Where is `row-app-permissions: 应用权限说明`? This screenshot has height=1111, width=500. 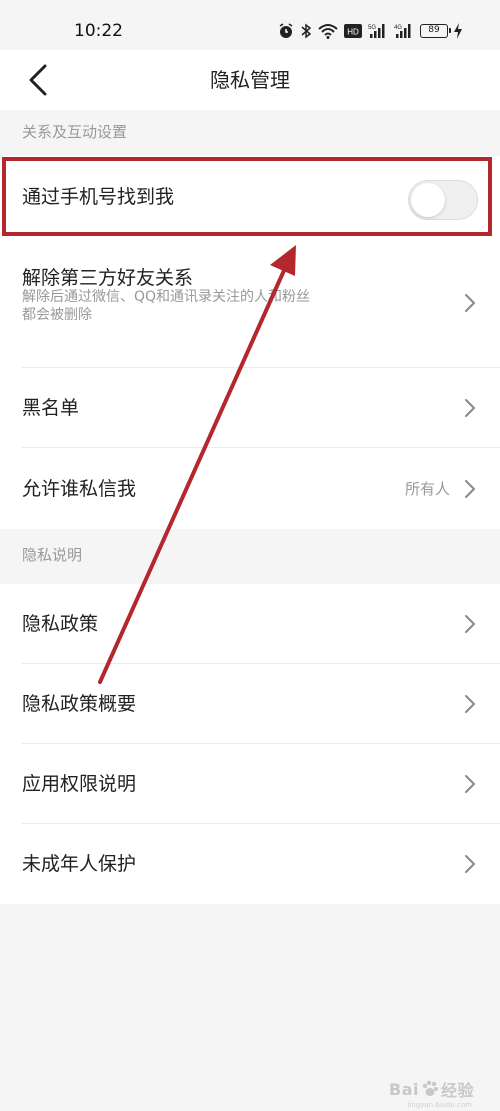 row-app-permissions: 应用权限说明 is located at coordinates (250, 784).